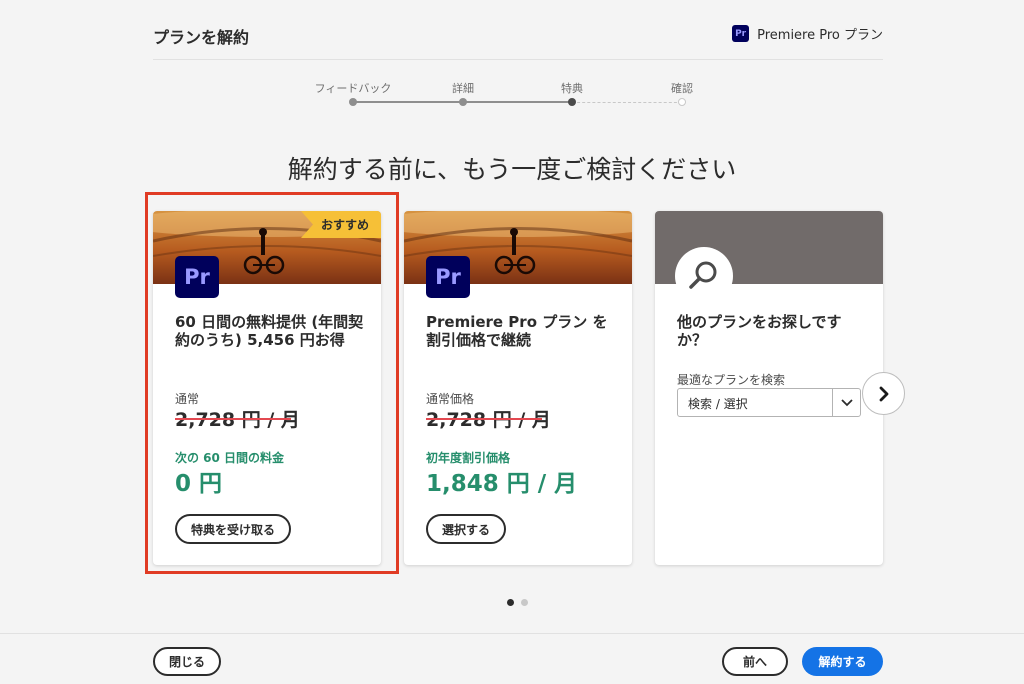 This screenshot has width=1024, height=684. What do you see at coordinates (524, 602) in the screenshot?
I see `pager-dot` at bounding box center [524, 602].